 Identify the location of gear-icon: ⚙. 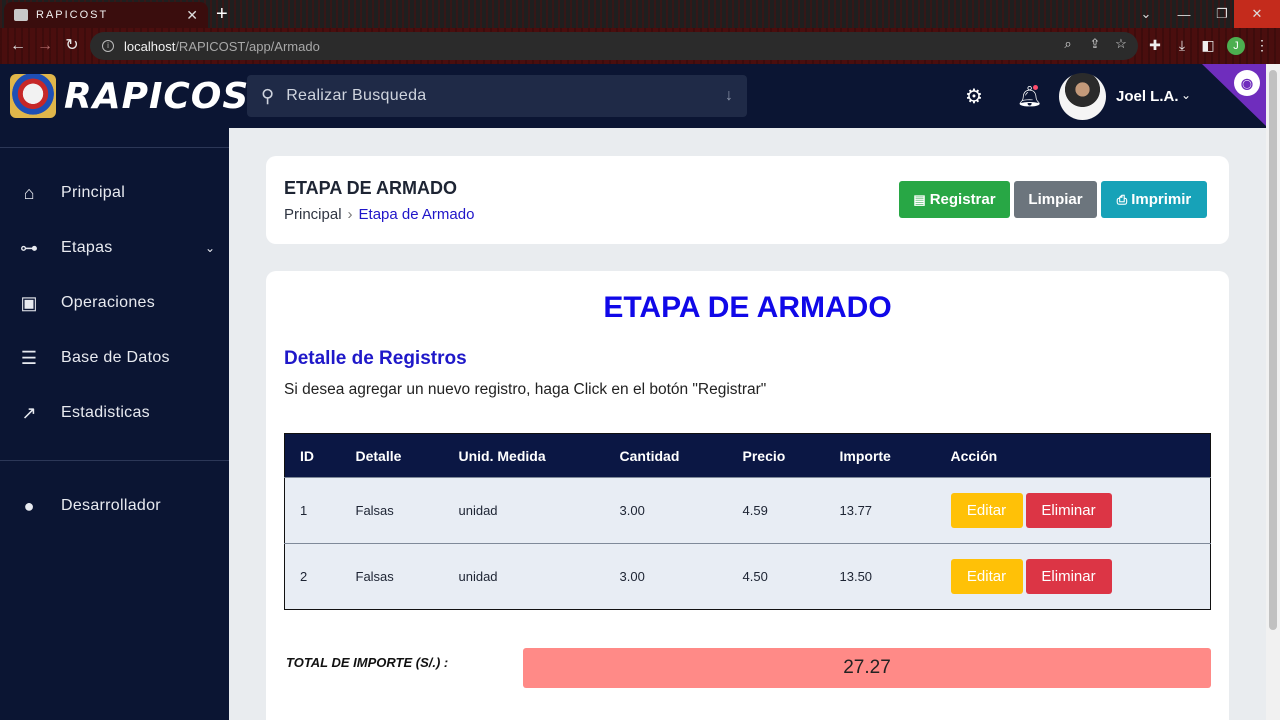
(974, 96).